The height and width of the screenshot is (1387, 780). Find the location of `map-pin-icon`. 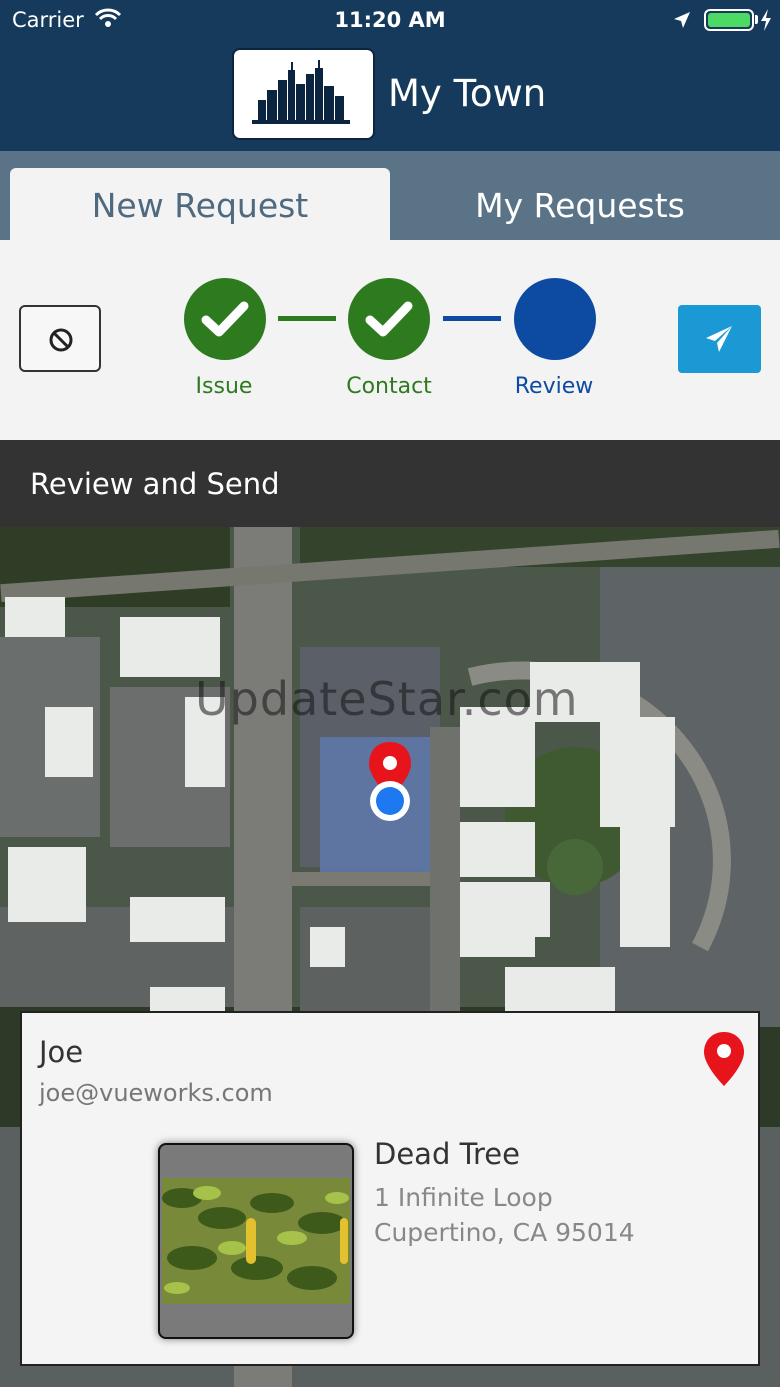

map-pin-icon is located at coordinates (724, 1059).